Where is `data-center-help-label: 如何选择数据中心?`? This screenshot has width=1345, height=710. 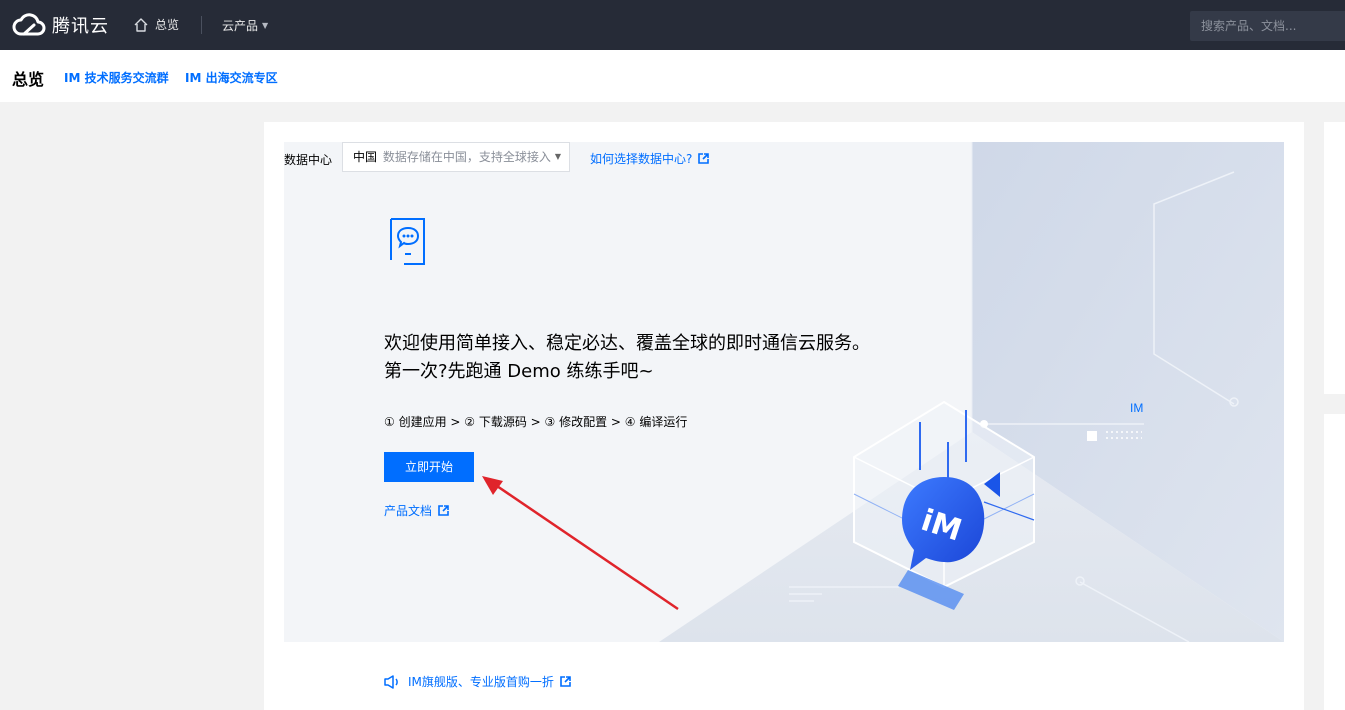
data-center-help-label: 如何选择数据中心? is located at coordinates (641, 159).